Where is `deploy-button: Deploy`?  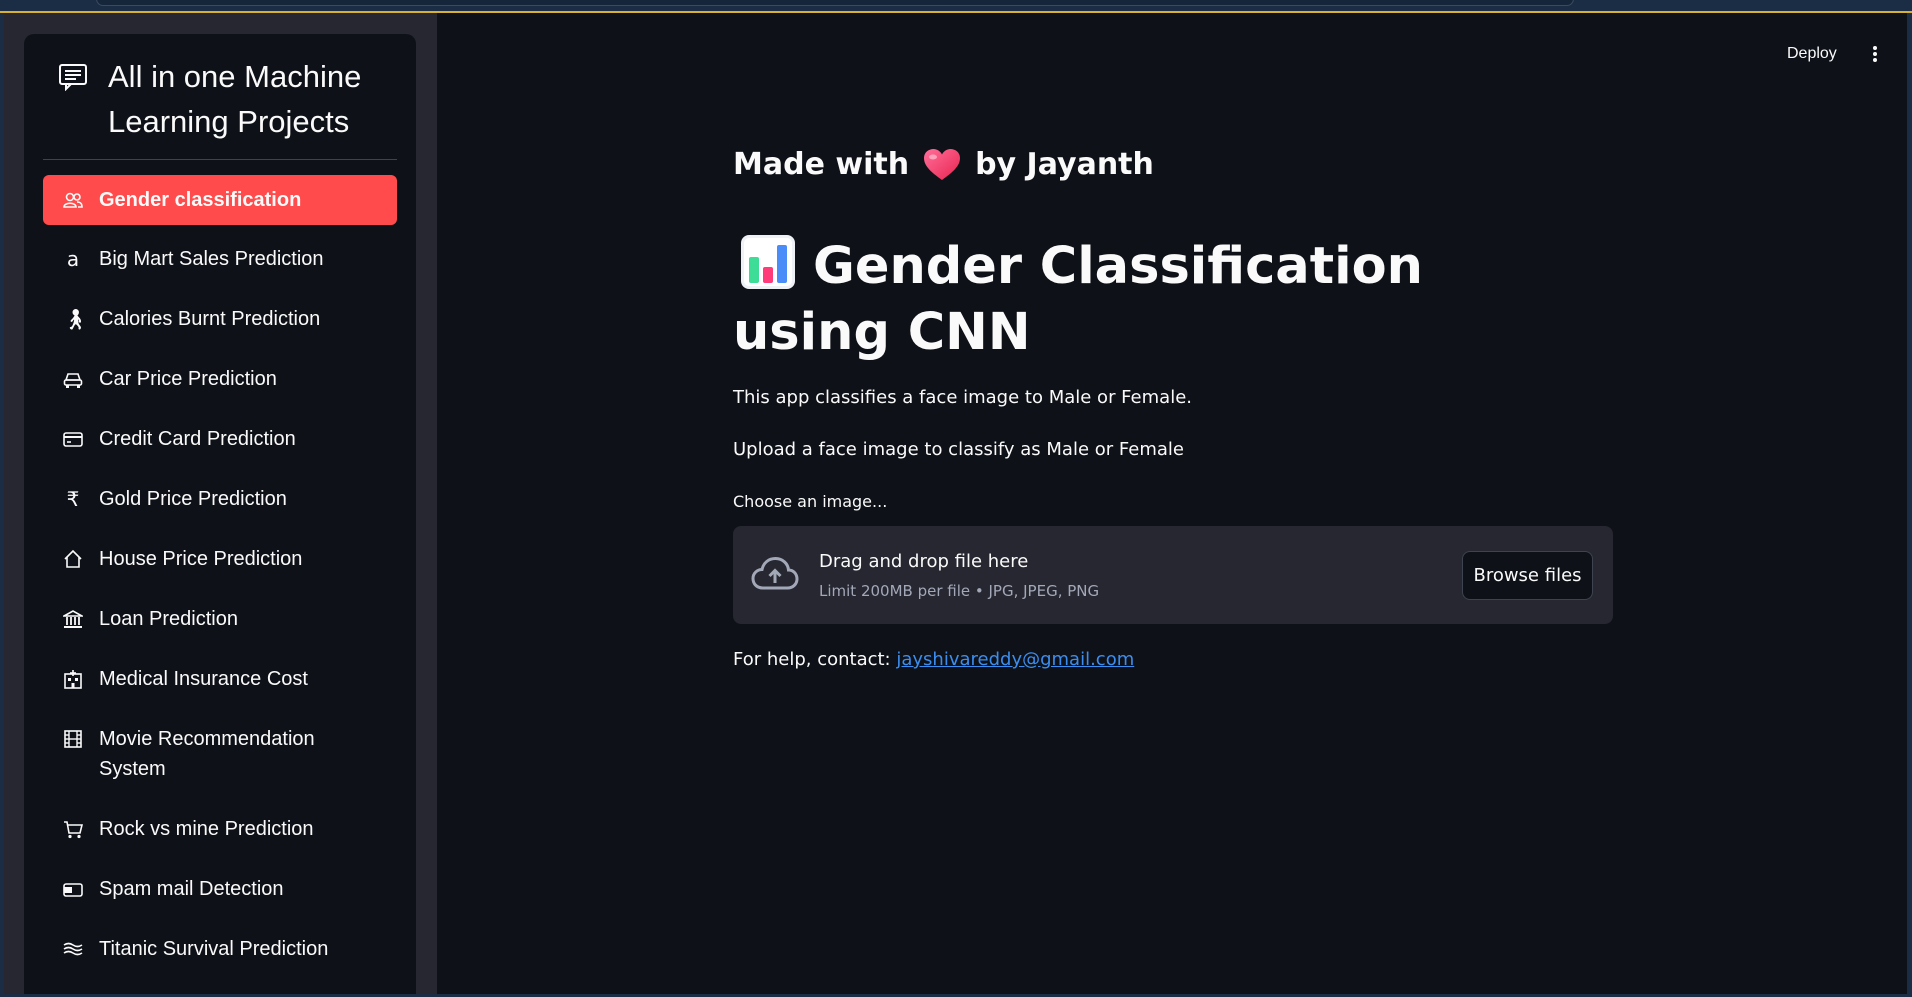 deploy-button: Deploy is located at coordinates (1812, 54).